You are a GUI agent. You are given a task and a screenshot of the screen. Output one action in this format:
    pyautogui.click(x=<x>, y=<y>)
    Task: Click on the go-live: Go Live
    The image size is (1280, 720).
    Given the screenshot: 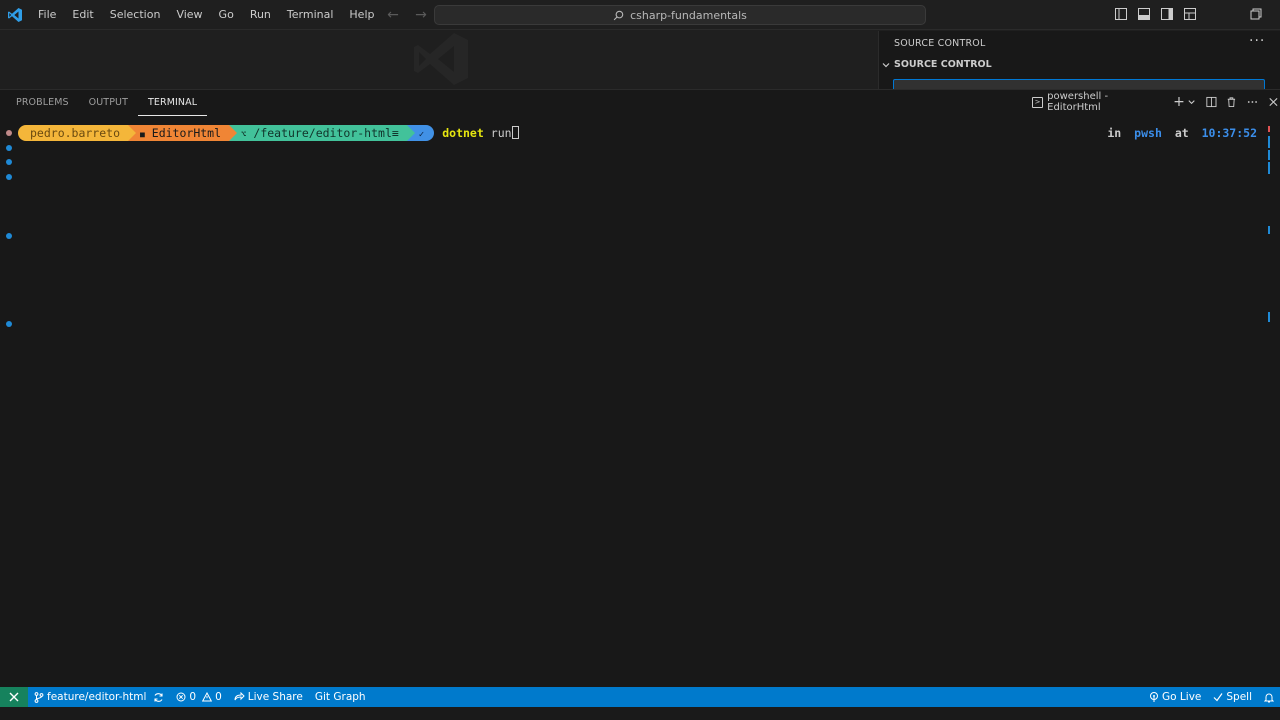 What is the action you would take?
    pyautogui.click(x=1175, y=697)
    